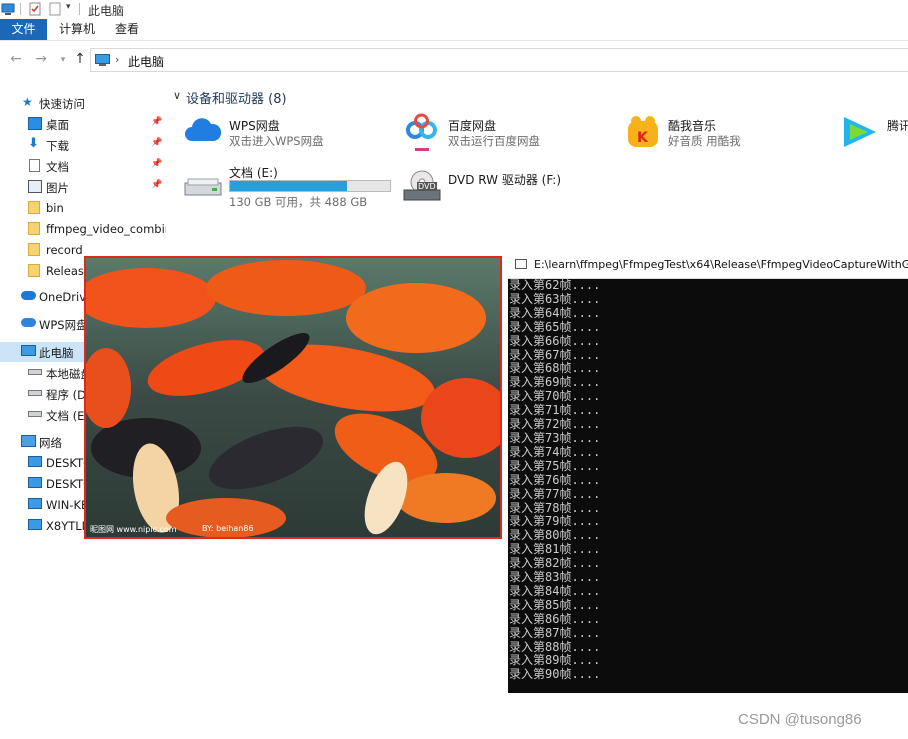 Image resolution: width=908 pixels, height=739 pixels. What do you see at coordinates (83, 229) in the screenshot?
I see `sidebar-item-ffmpeg-video-combine: ffmpeg_video_combine-` at bounding box center [83, 229].